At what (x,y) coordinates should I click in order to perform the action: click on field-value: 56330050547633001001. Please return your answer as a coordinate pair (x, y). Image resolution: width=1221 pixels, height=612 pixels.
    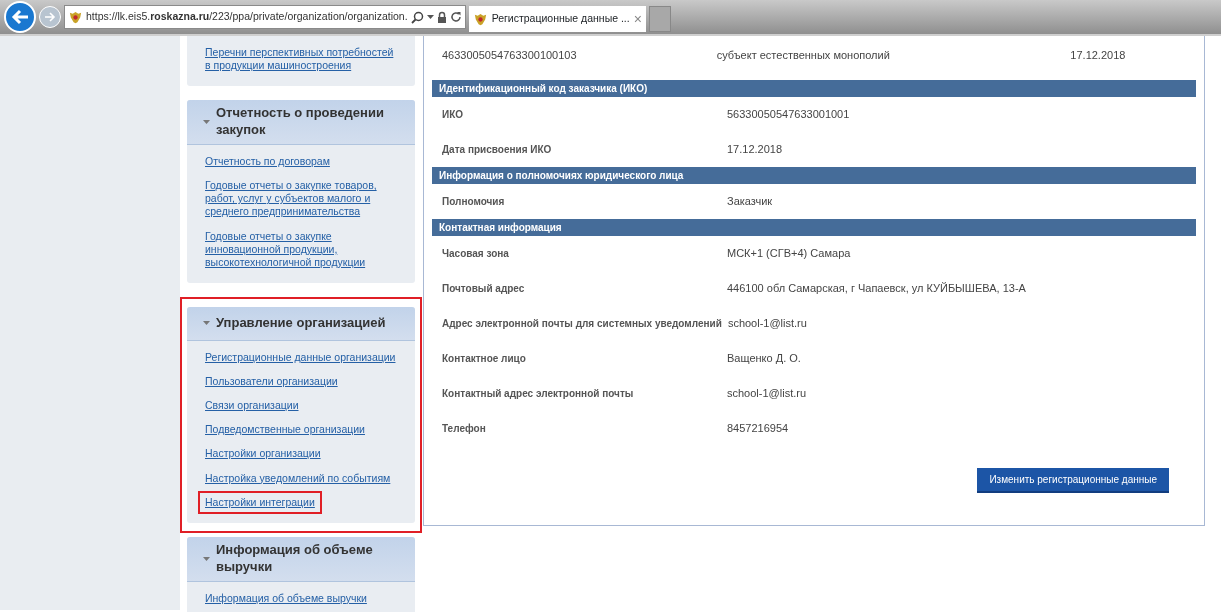
    Looking at the image, I should click on (788, 114).